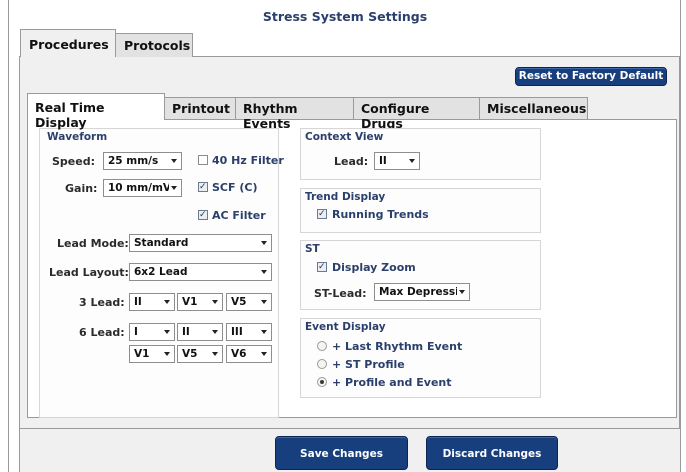 Image resolution: width=686 pixels, height=472 pixels. I want to click on context-lead-value: II, so click(383, 161).